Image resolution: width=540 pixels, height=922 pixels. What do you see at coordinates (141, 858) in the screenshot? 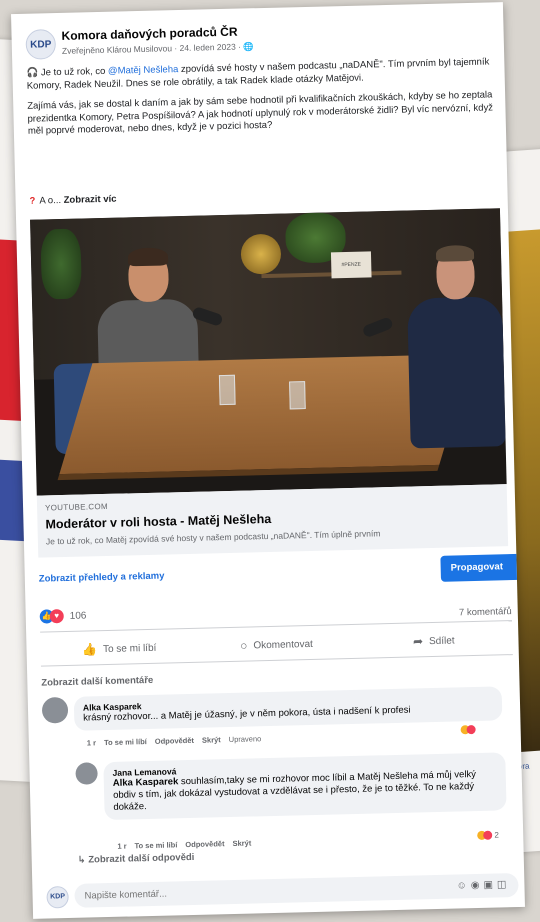
I see `more-replies-label: Zobrazit další odpovědi` at bounding box center [141, 858].